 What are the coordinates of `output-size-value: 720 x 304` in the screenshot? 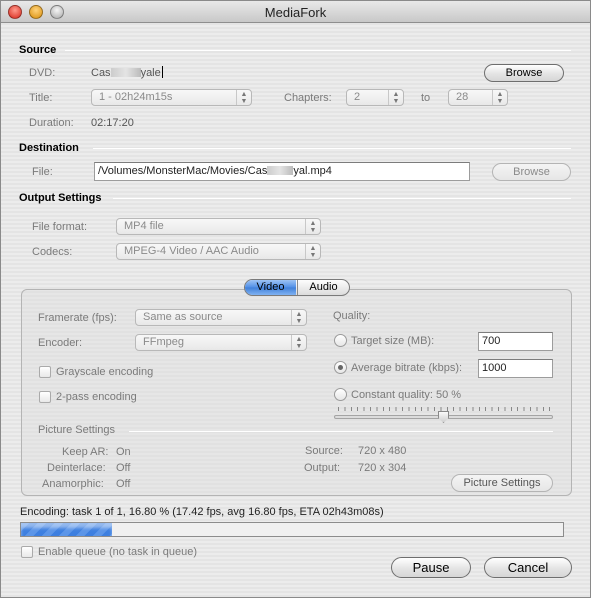 It's located at (382, 468).